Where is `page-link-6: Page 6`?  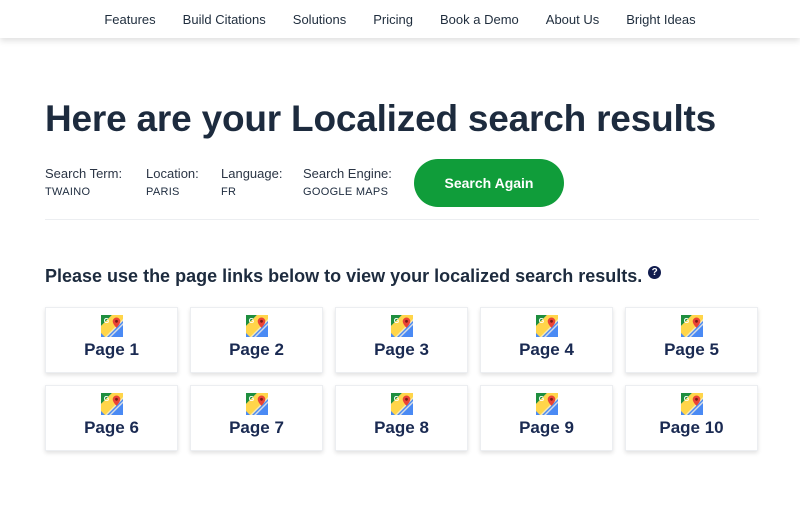
page-link-6: Page 6 is located at coordinates (111, 418).